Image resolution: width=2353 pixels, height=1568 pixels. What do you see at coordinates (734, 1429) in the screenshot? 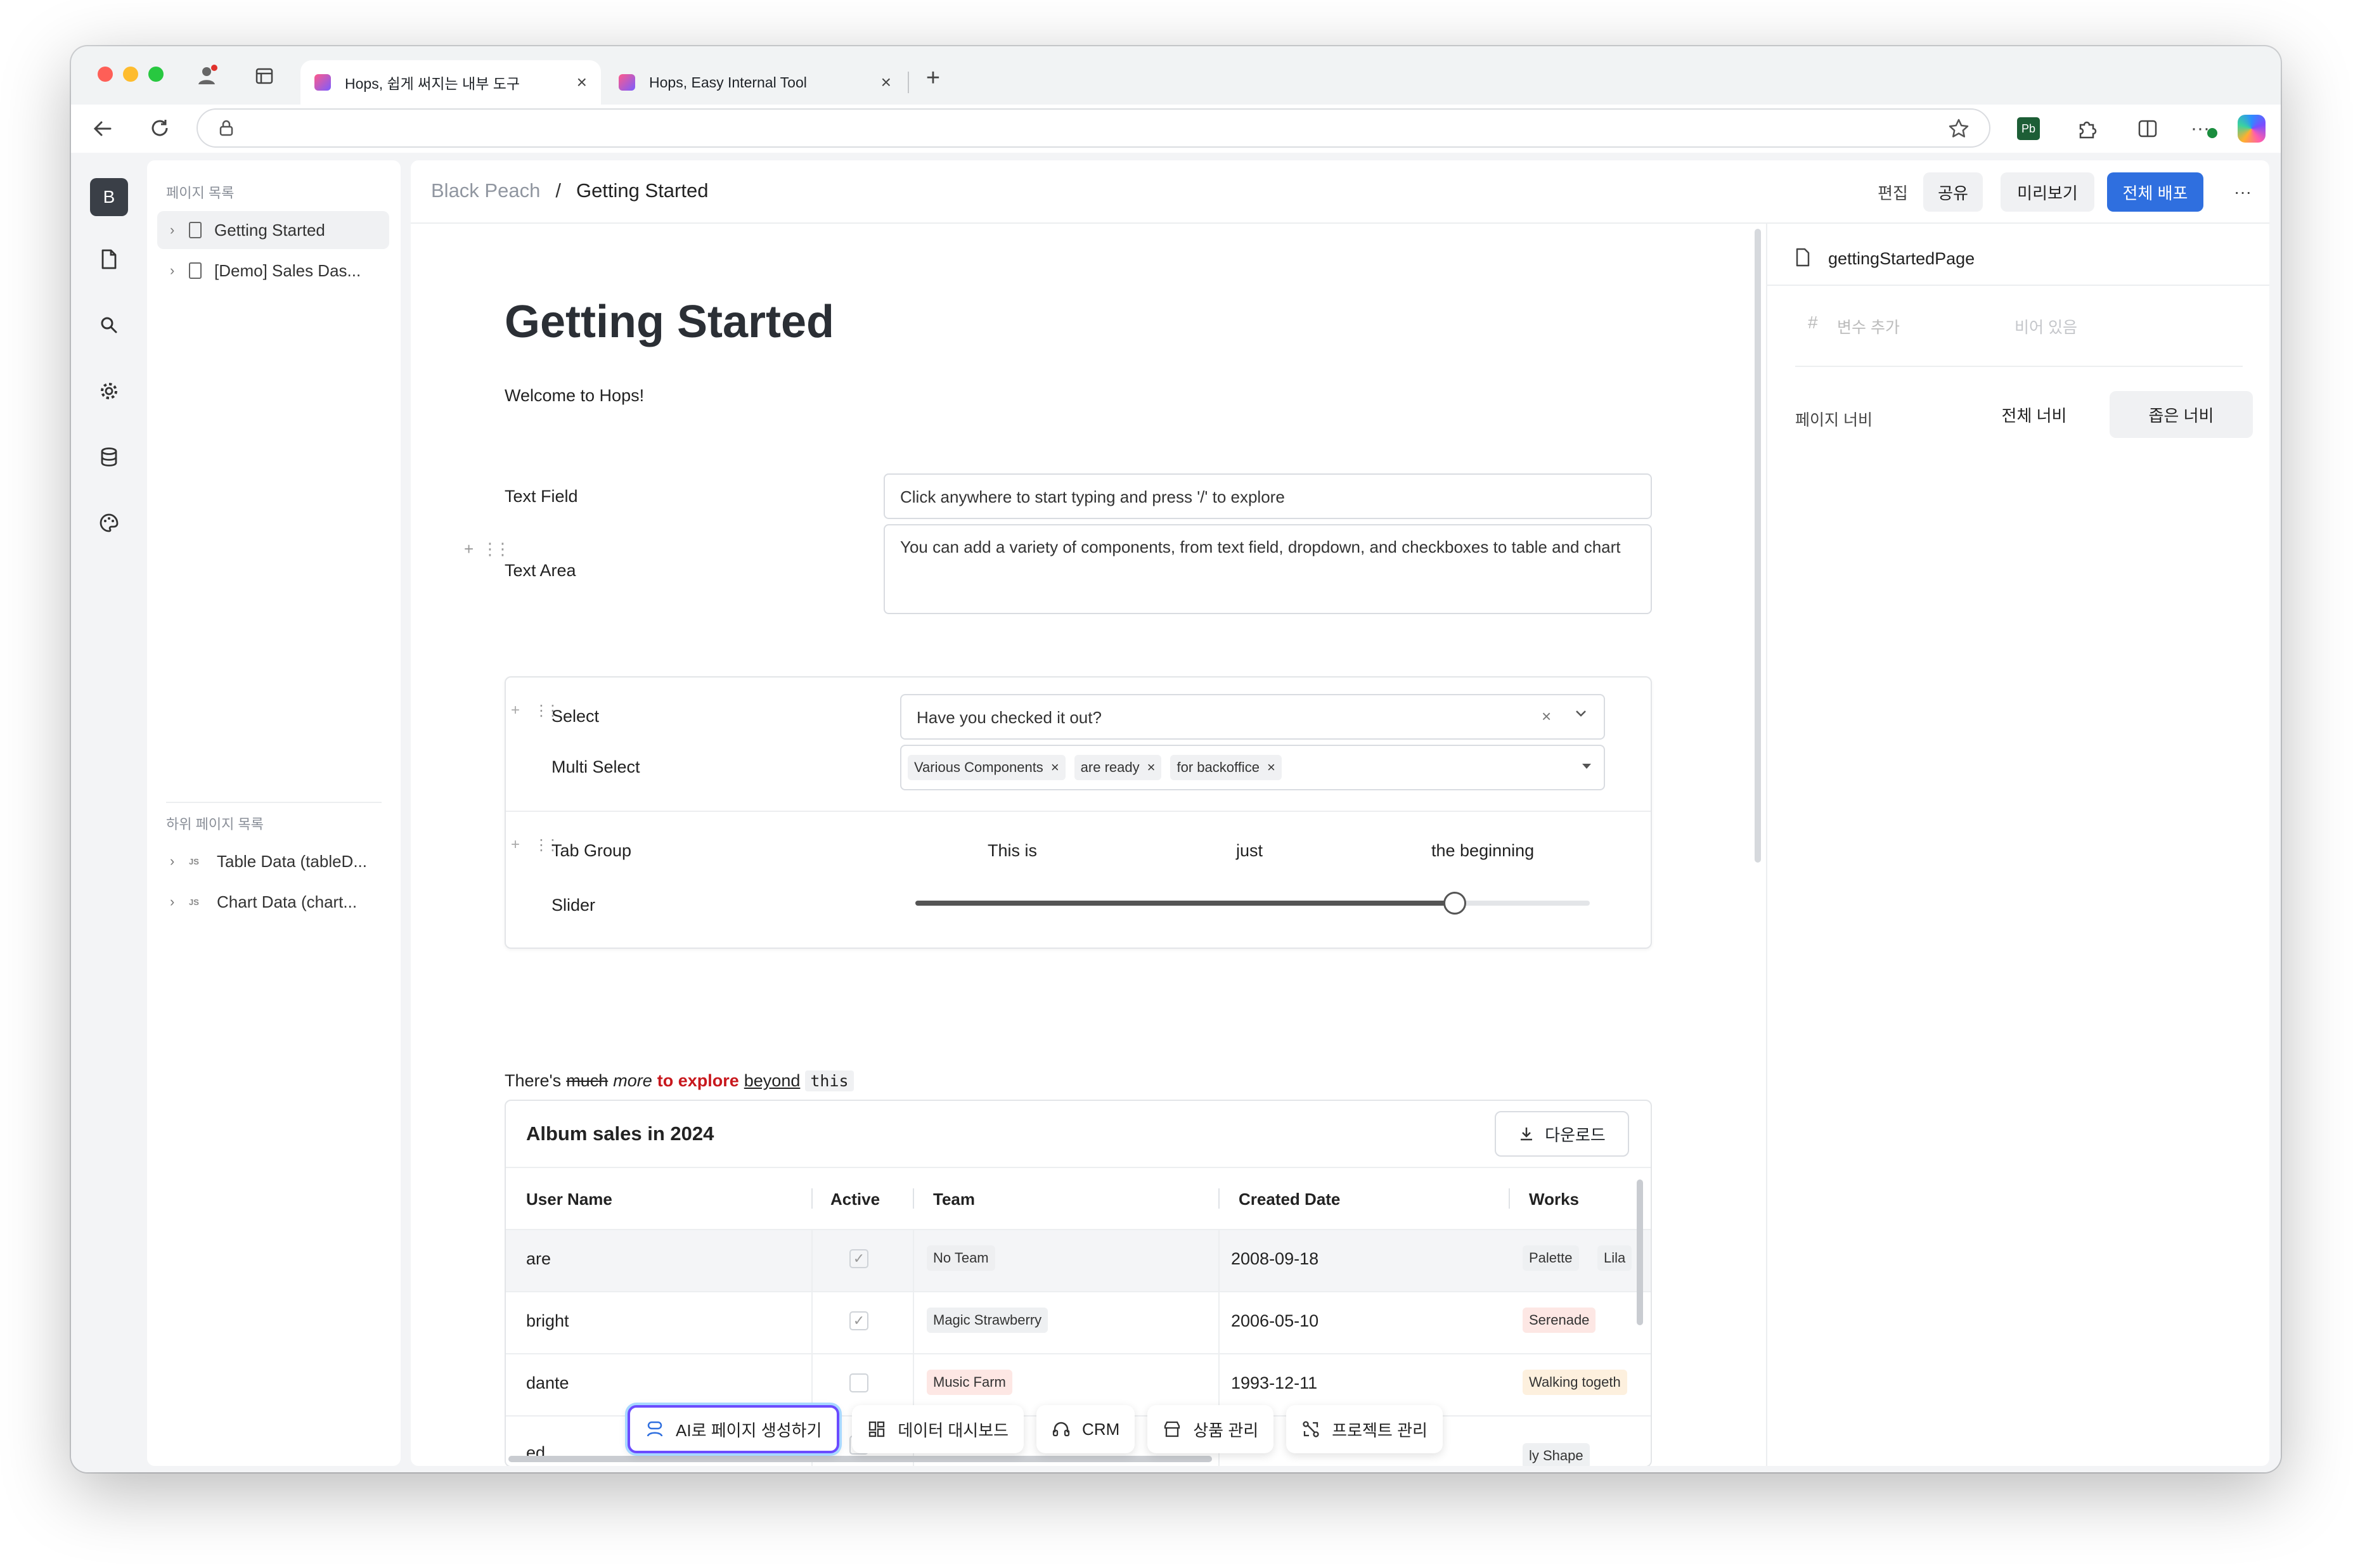
I see `ai-generate-page-button: AI로 페이지 생성하기` at bounding box center [734, 1429].